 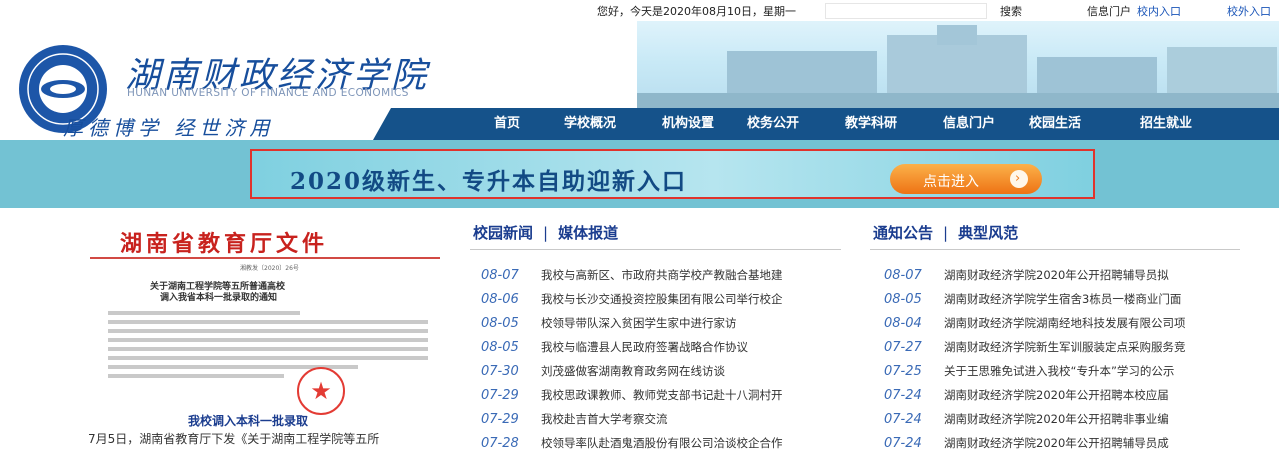 What do you see at coordinates (1060, 444) in the screenshot?
I see `list-item: 07-24 湖南财政经济学院2020年公开招聘辅导员成` at bounding box center [1060, 444].